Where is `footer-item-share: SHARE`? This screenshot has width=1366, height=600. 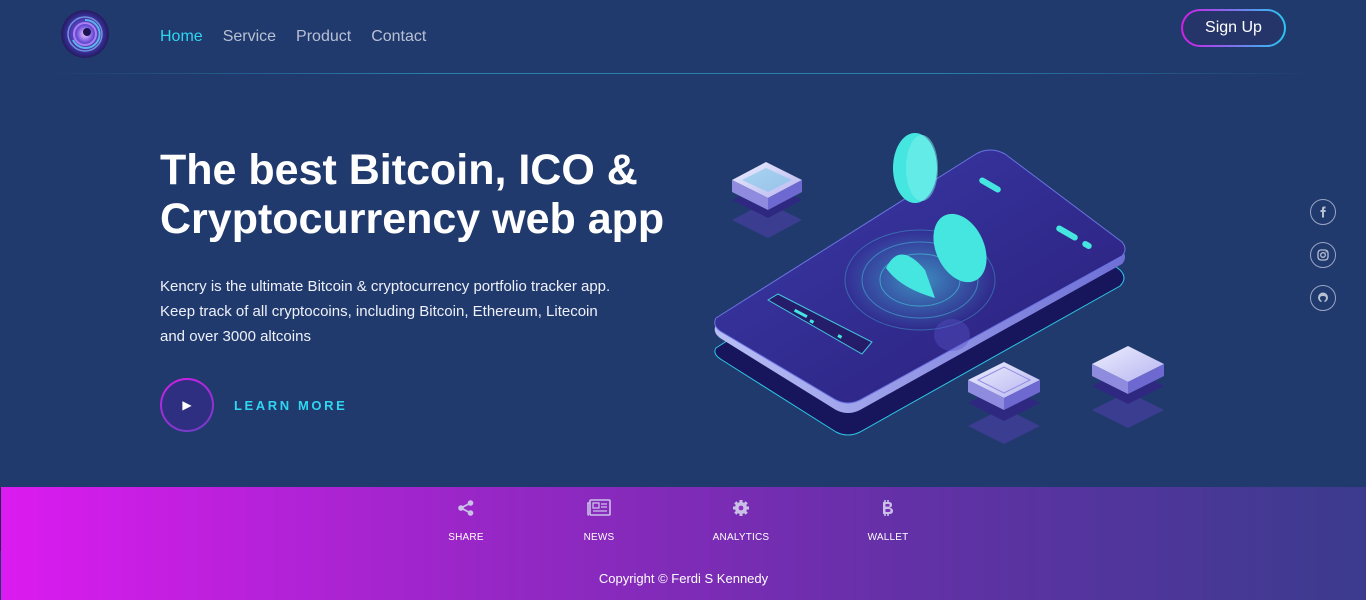
footer-item-share: SHARE is located at coordinates (466, 520).